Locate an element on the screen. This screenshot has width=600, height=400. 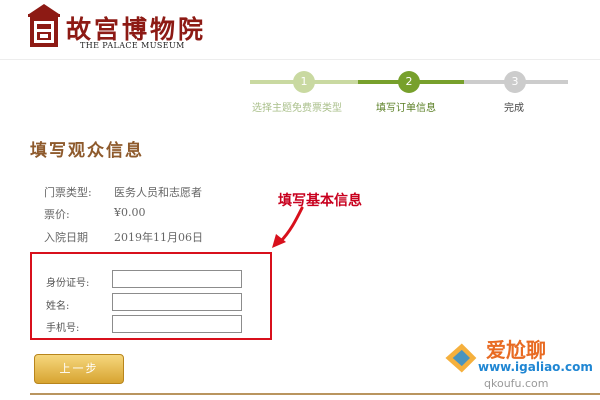
step-1-circle: 1 is located at coordinates (304, 82).